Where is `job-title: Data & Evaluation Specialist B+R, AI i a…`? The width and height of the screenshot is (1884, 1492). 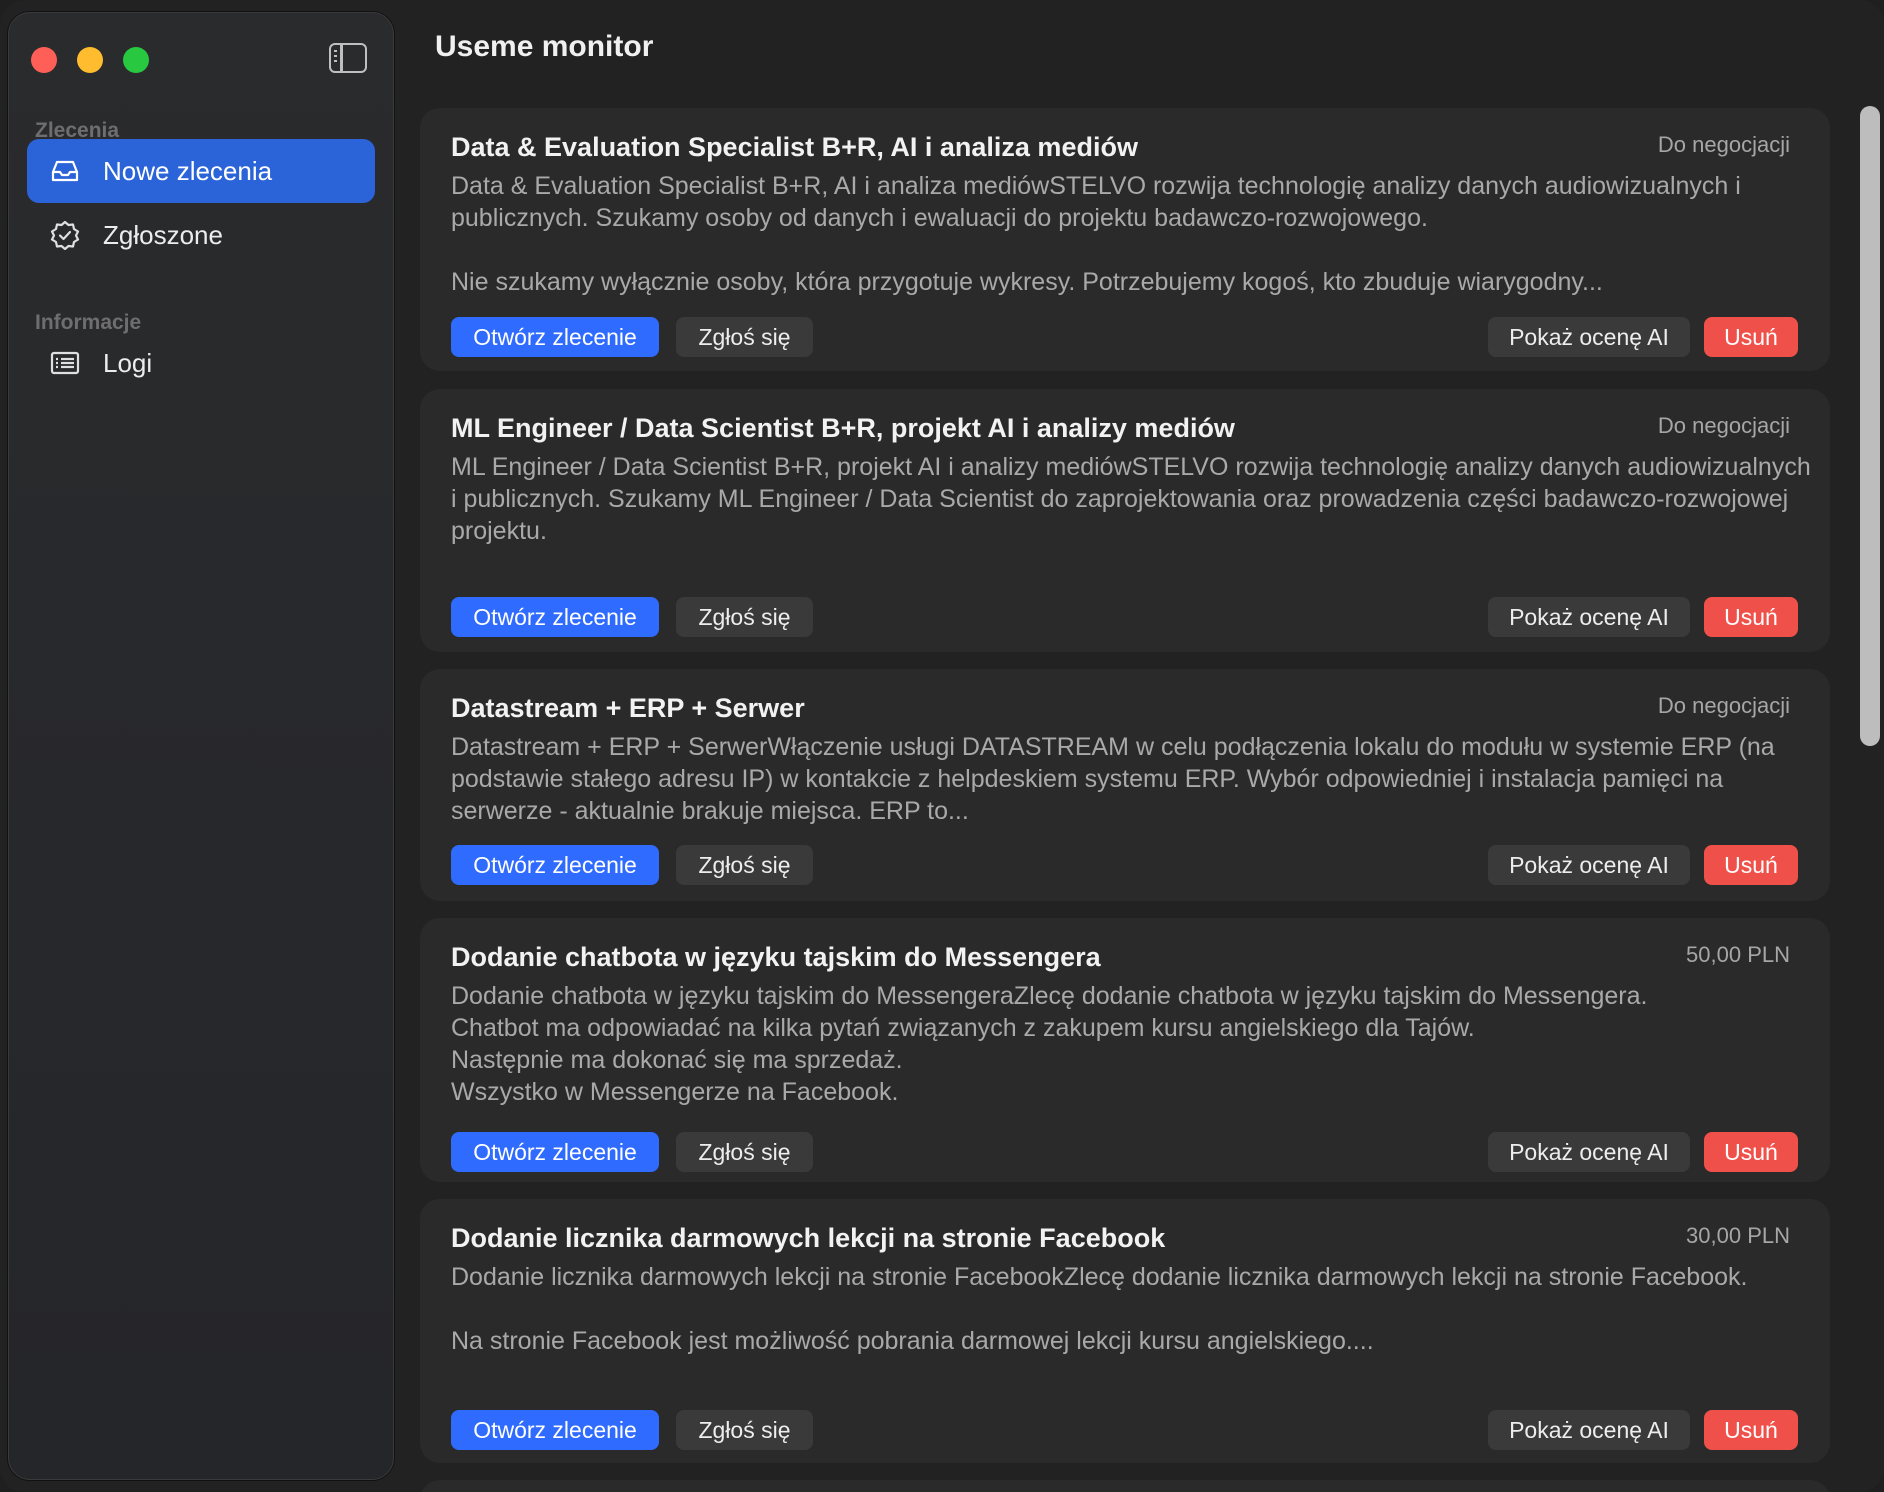 job-title: Data & Evaluation Specialist B+R, AI i a… is located at coordinates (794, 147).